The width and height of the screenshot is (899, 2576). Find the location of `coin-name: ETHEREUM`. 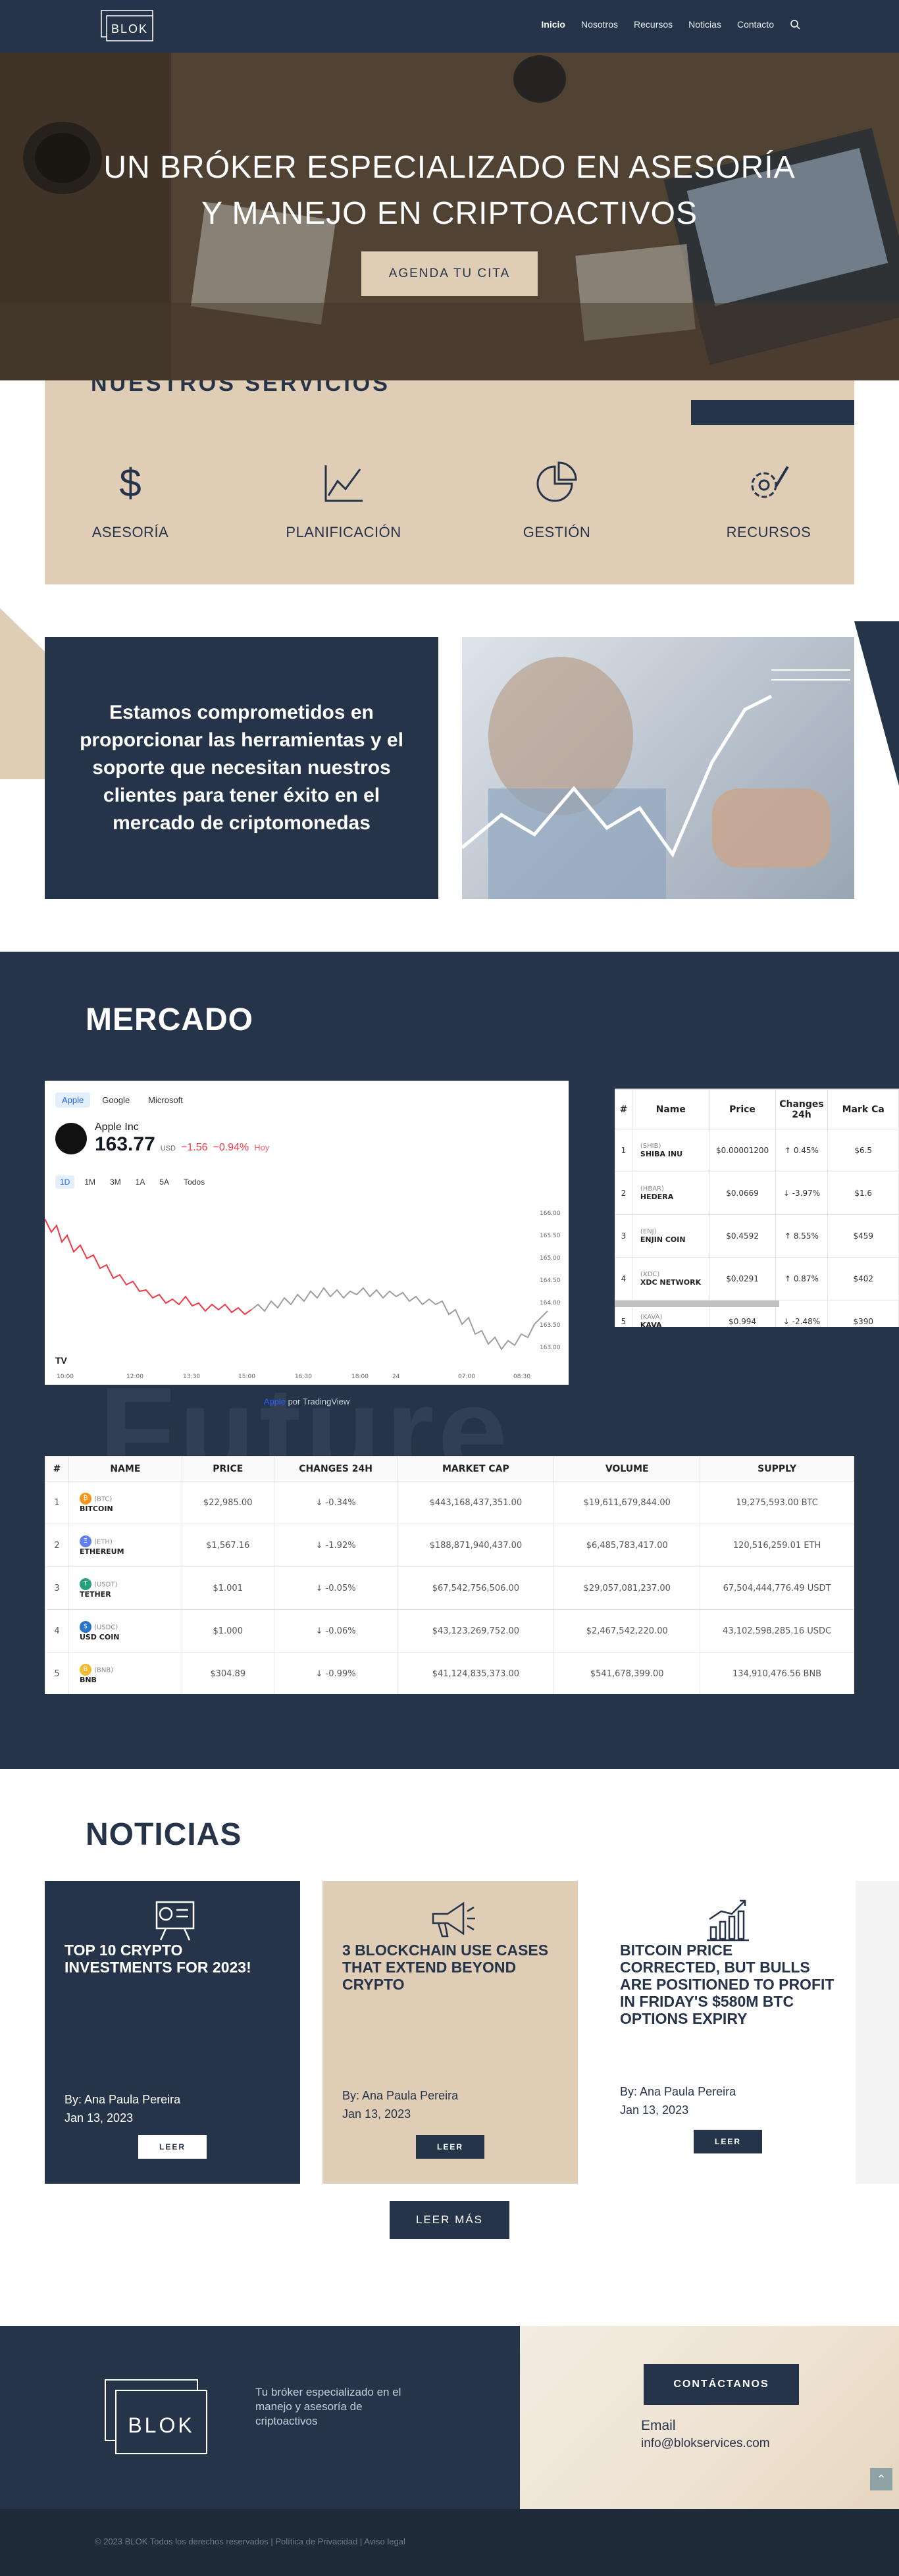

coin-name: ETHEREUM is located at coordinates (101, 1551).